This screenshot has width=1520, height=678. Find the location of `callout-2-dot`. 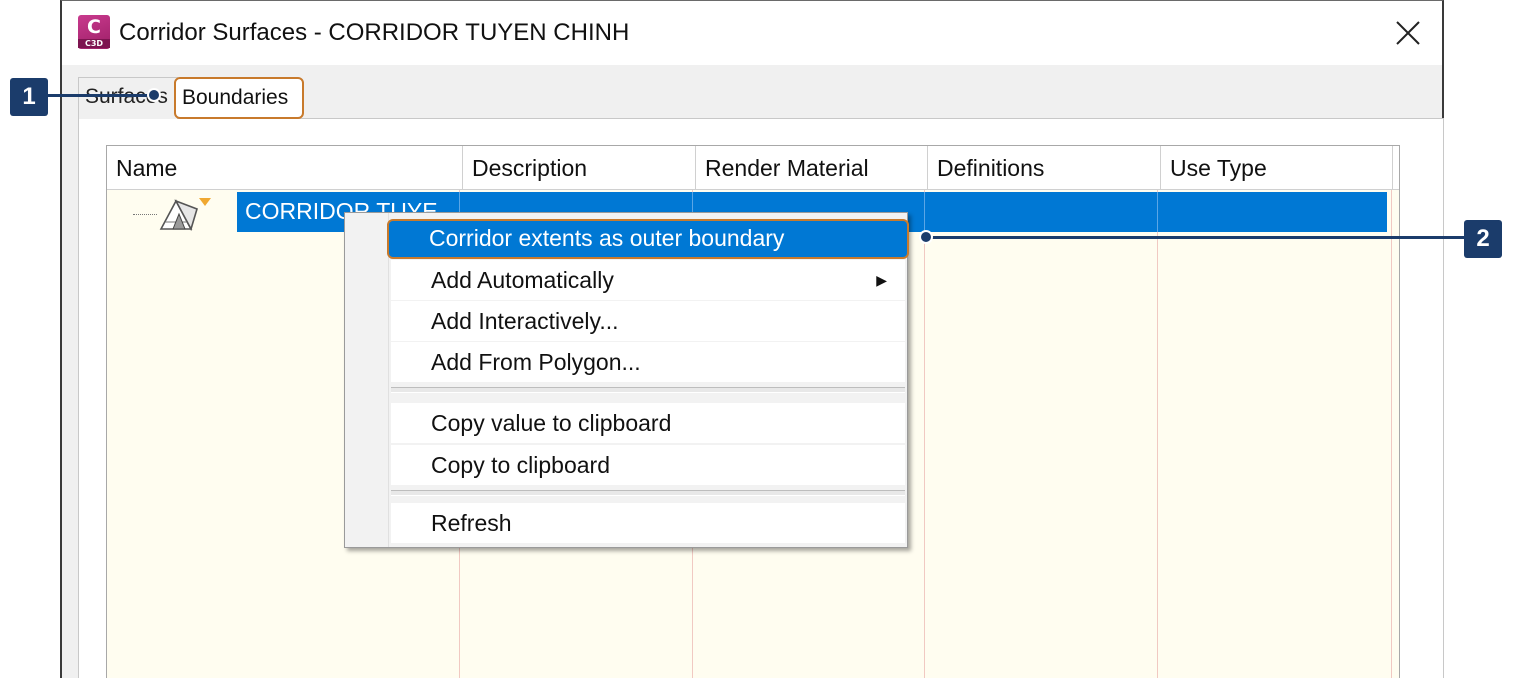

callout-2-dot is located at coordinates (926, 237).